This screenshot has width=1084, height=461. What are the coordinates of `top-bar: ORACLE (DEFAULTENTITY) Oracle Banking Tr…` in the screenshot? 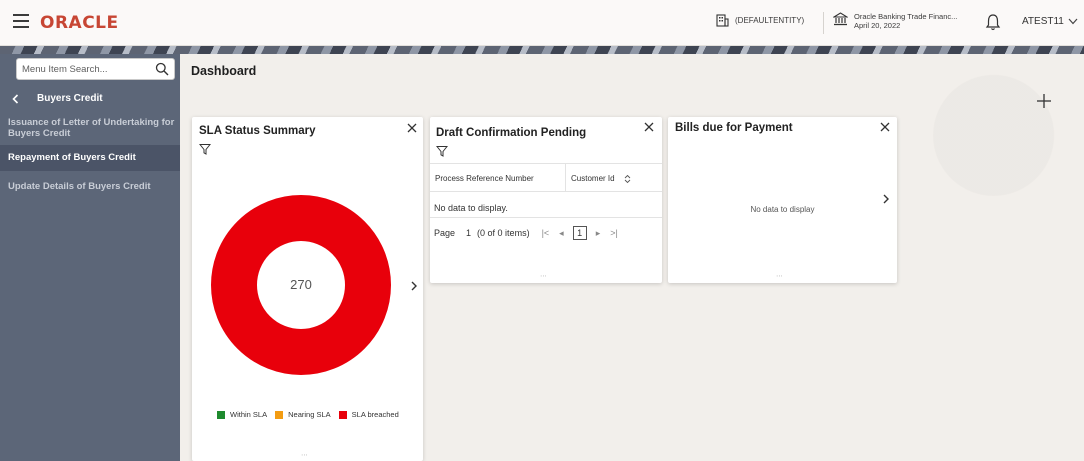 It's located at (542, 23).